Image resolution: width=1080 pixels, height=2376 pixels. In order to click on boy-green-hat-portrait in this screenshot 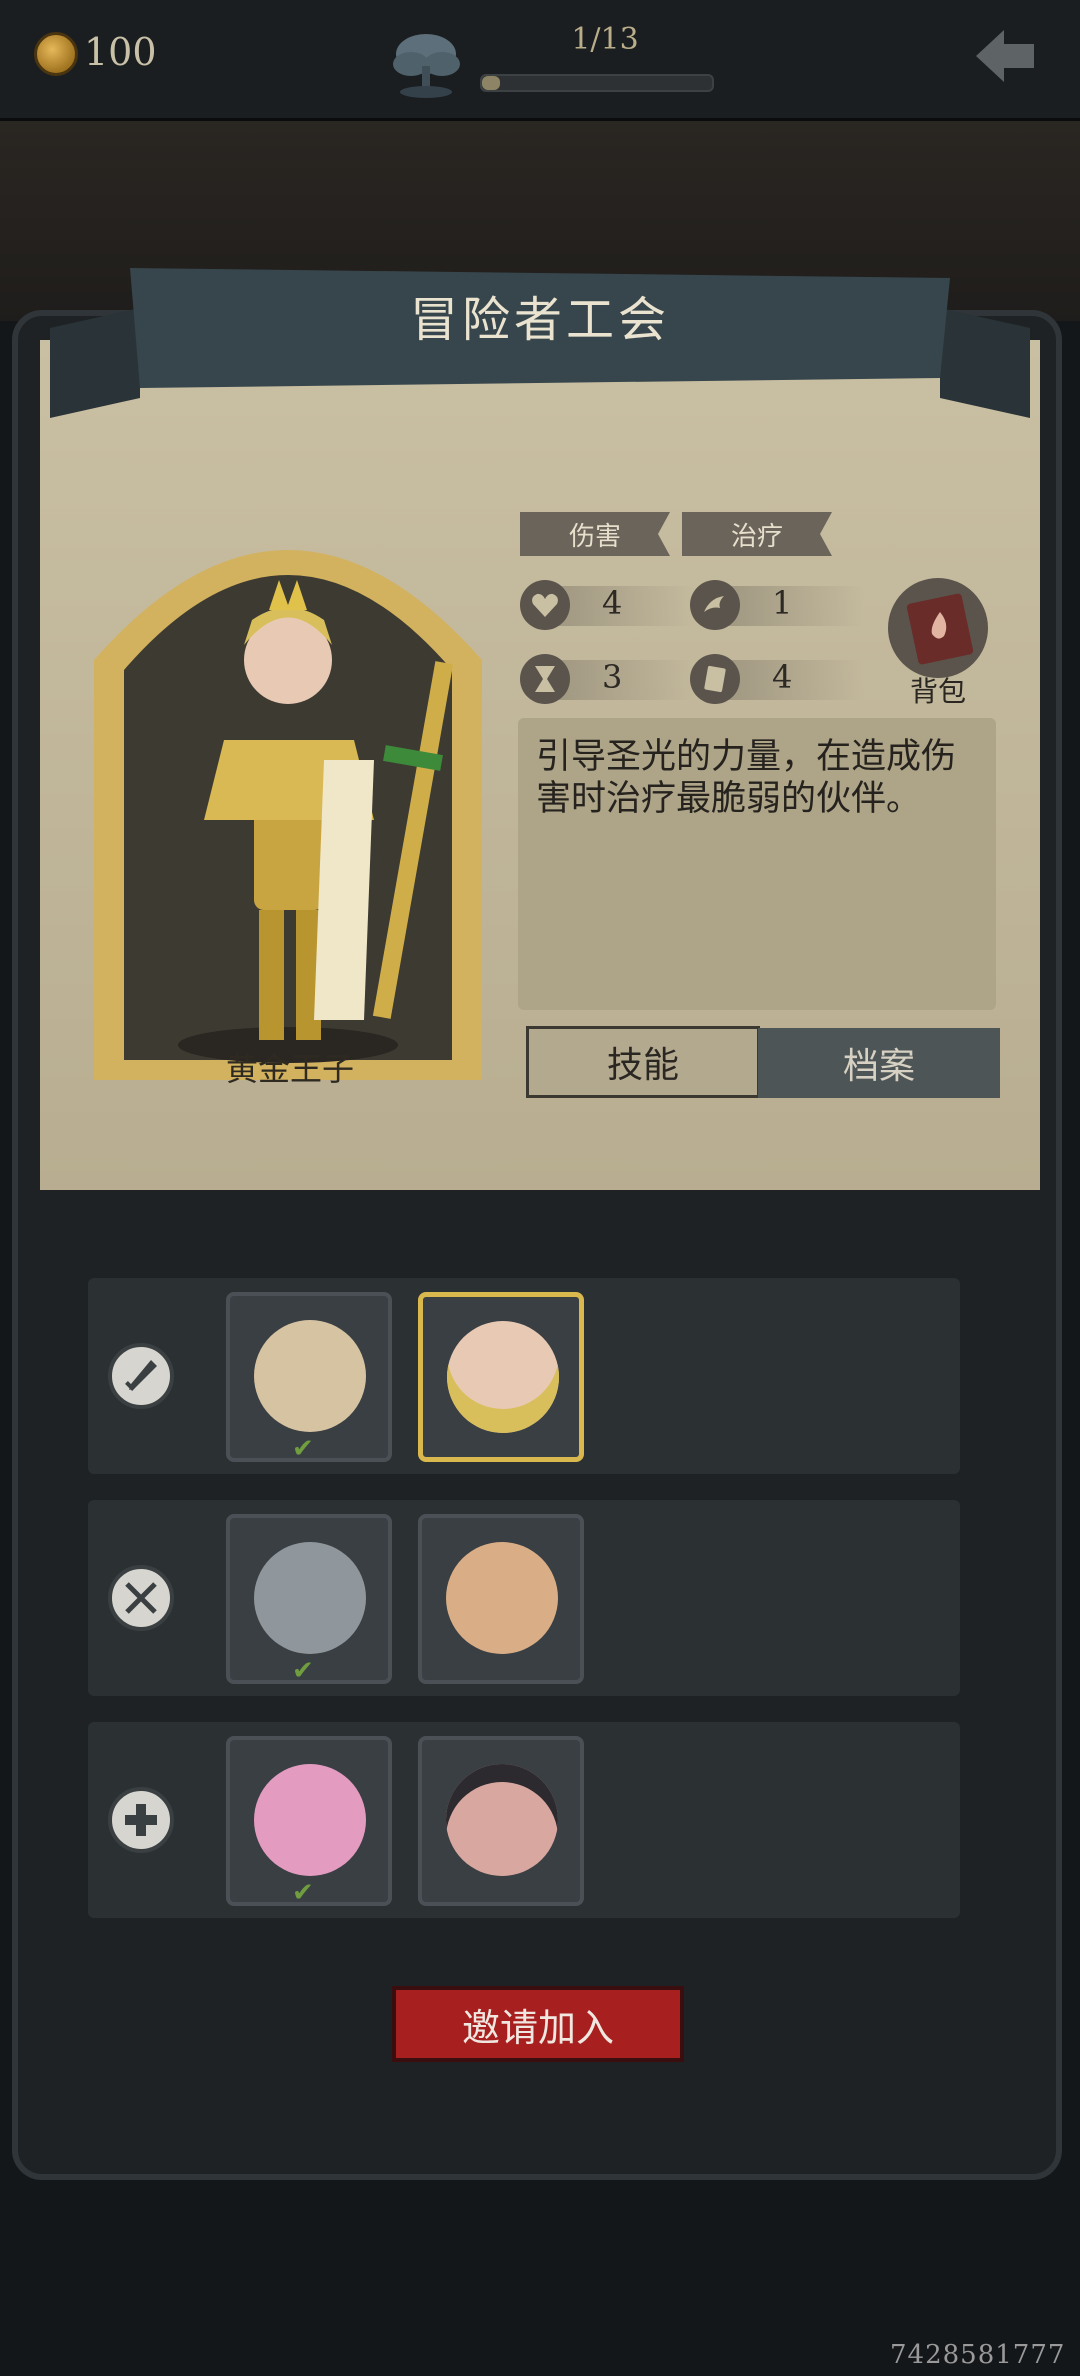, I will do `click(502, 1598)`.